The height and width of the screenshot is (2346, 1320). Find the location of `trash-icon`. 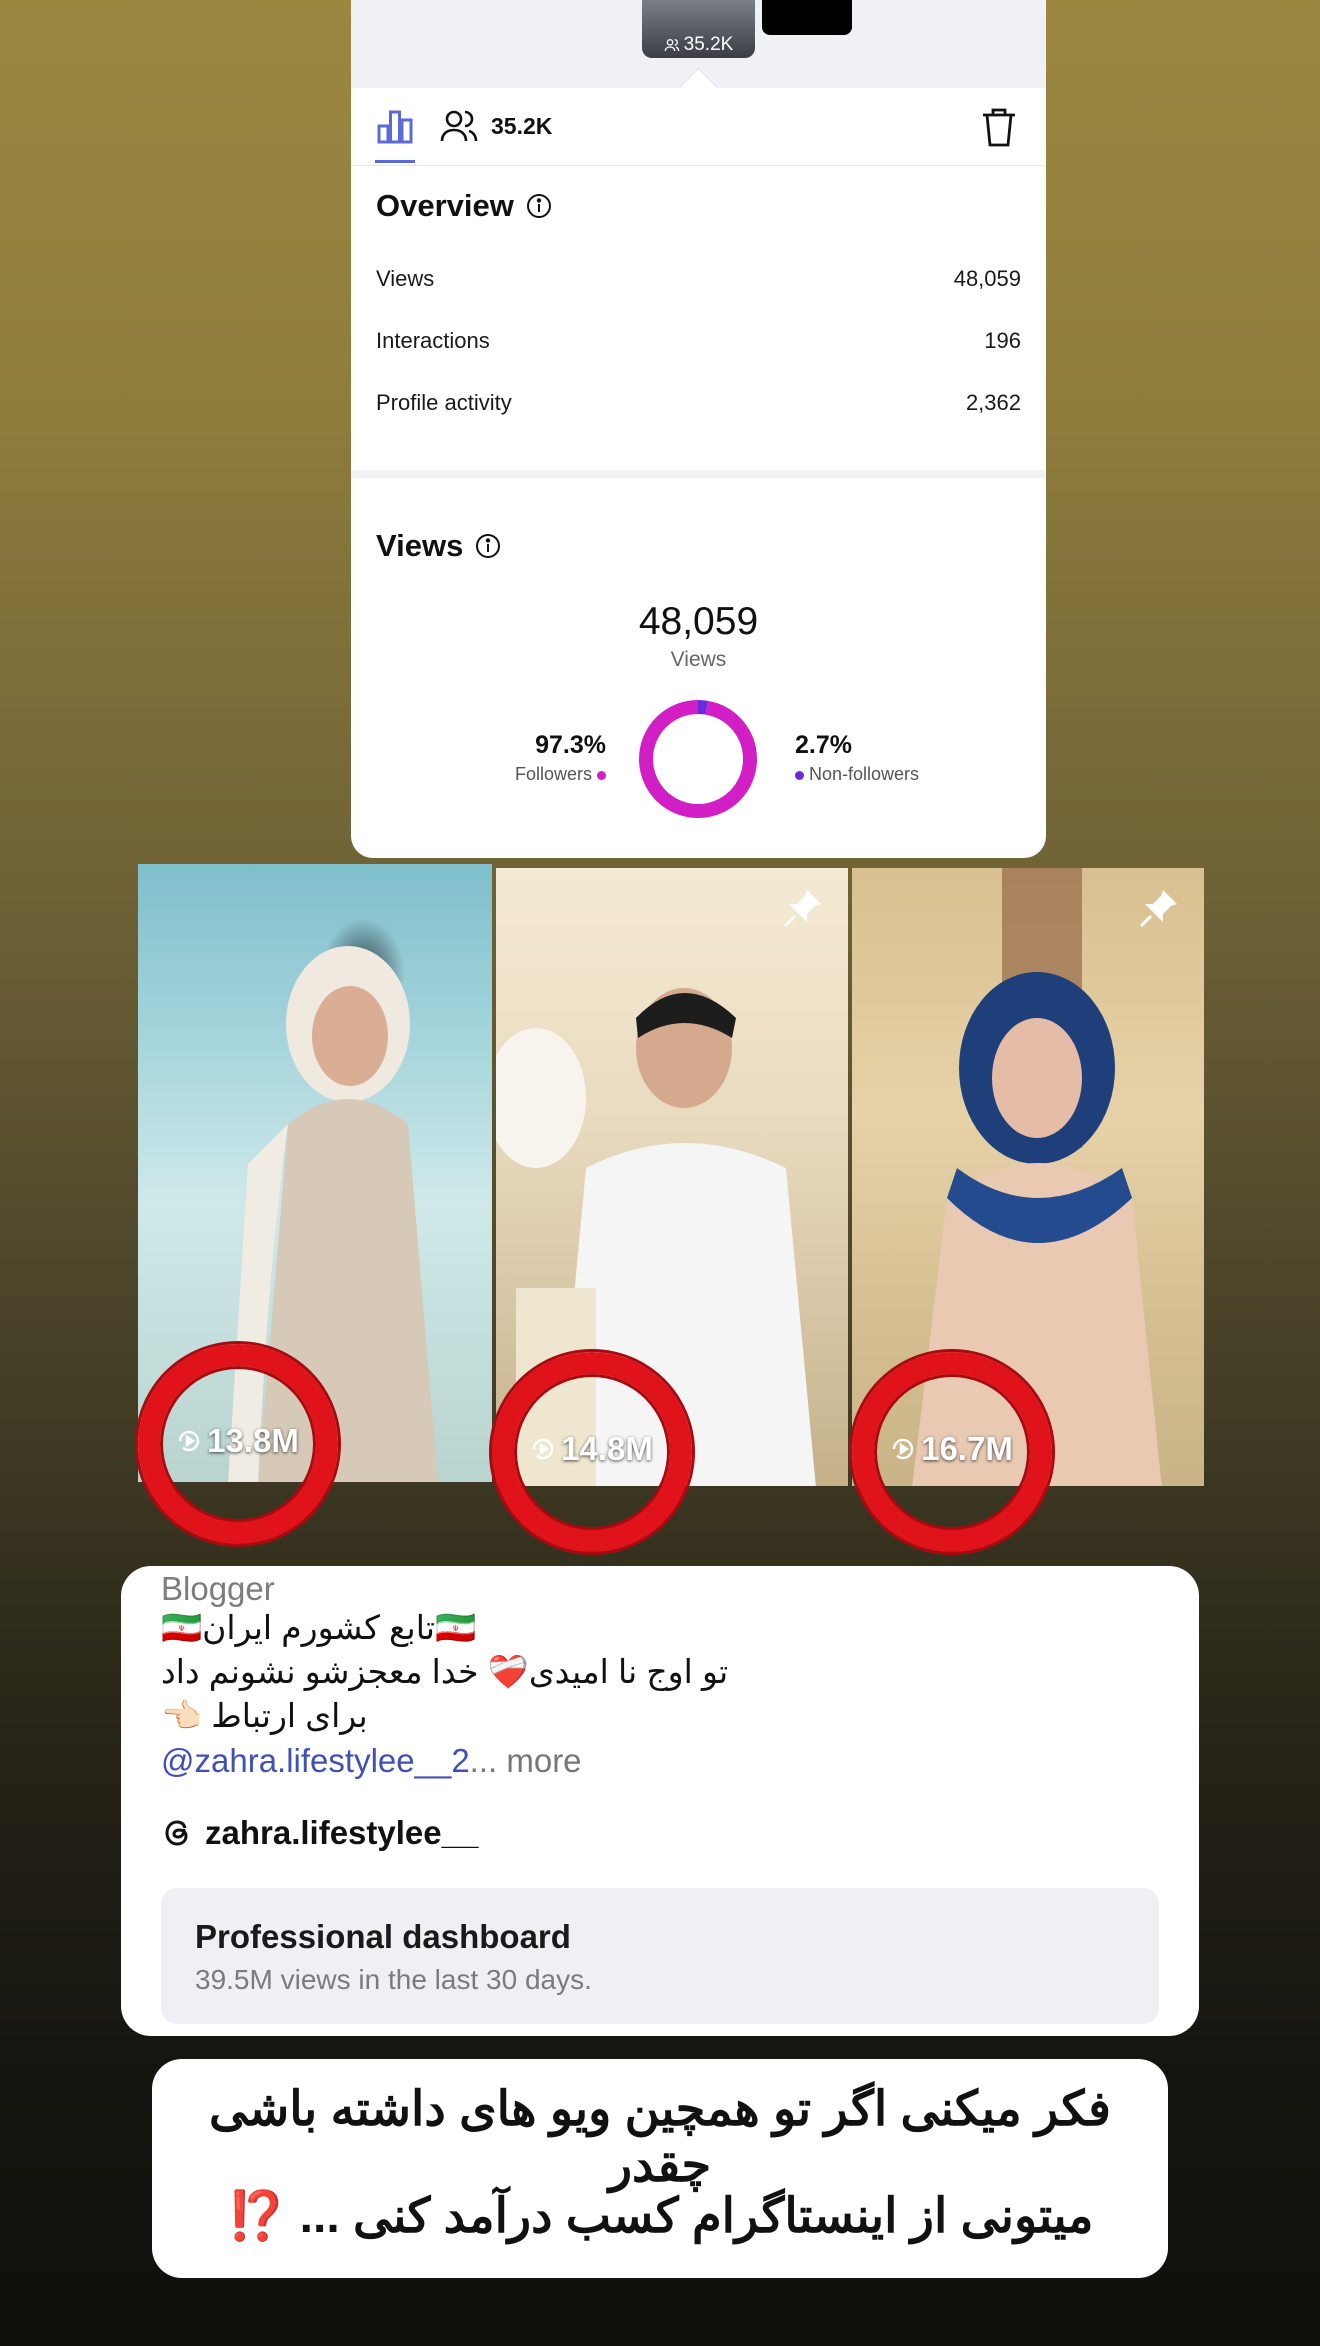

trash-icon is located at coordinates (999, 127).